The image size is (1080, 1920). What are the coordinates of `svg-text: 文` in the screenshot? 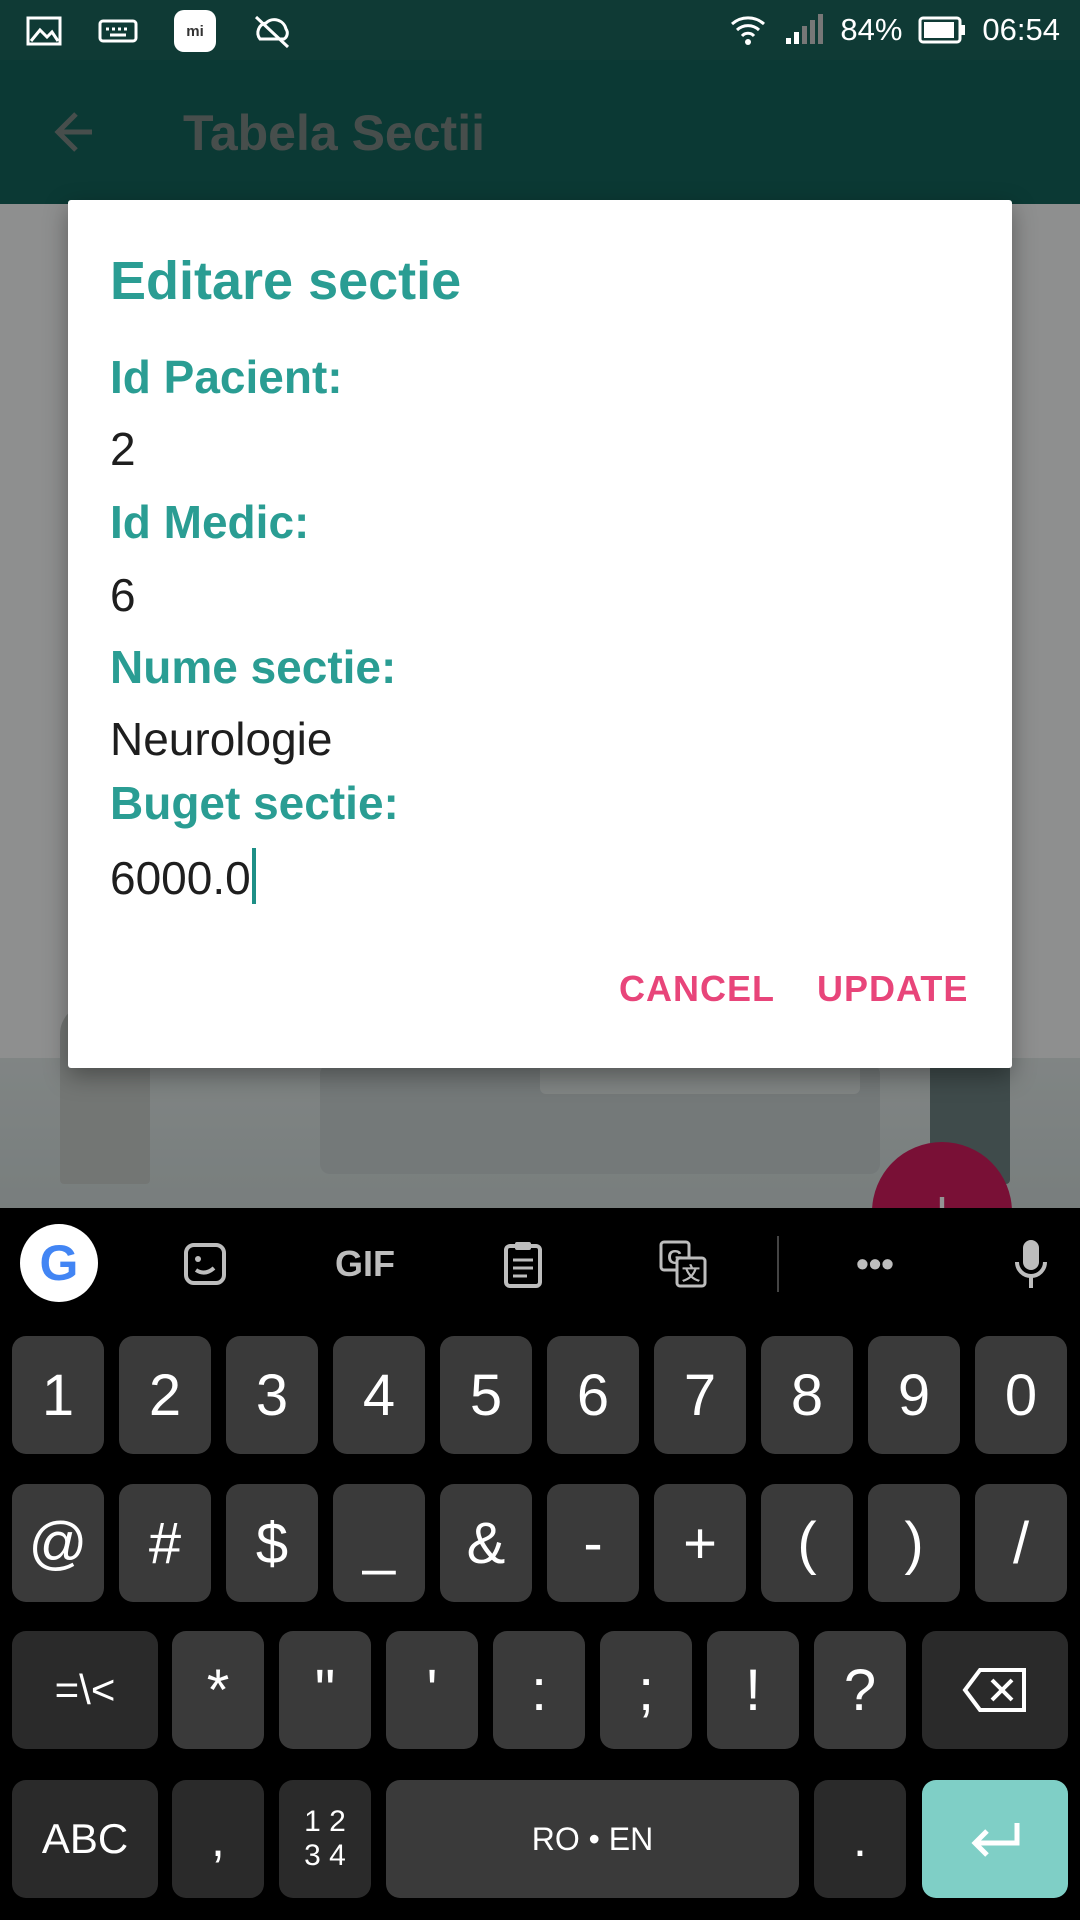 It's located at (691, 1274).